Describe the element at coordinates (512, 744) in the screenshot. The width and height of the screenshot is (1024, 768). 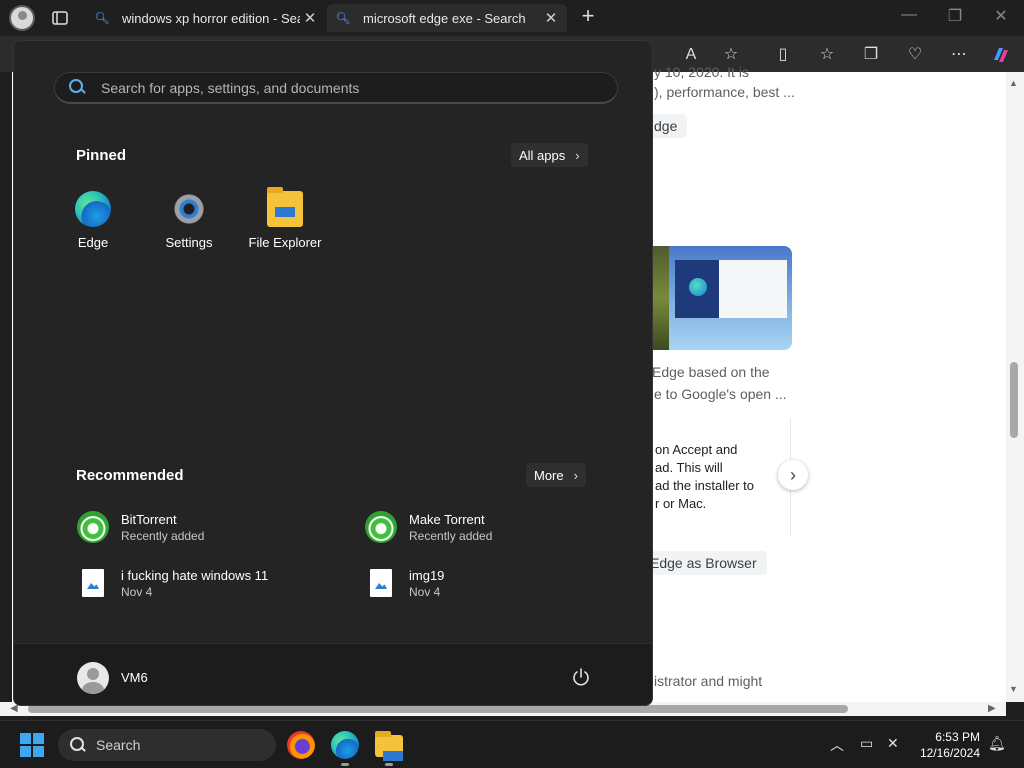
I see `taskbar: Search ︿ ▭ ✕ 6:53 PM 12/16/2024 🔔︎` at that location.